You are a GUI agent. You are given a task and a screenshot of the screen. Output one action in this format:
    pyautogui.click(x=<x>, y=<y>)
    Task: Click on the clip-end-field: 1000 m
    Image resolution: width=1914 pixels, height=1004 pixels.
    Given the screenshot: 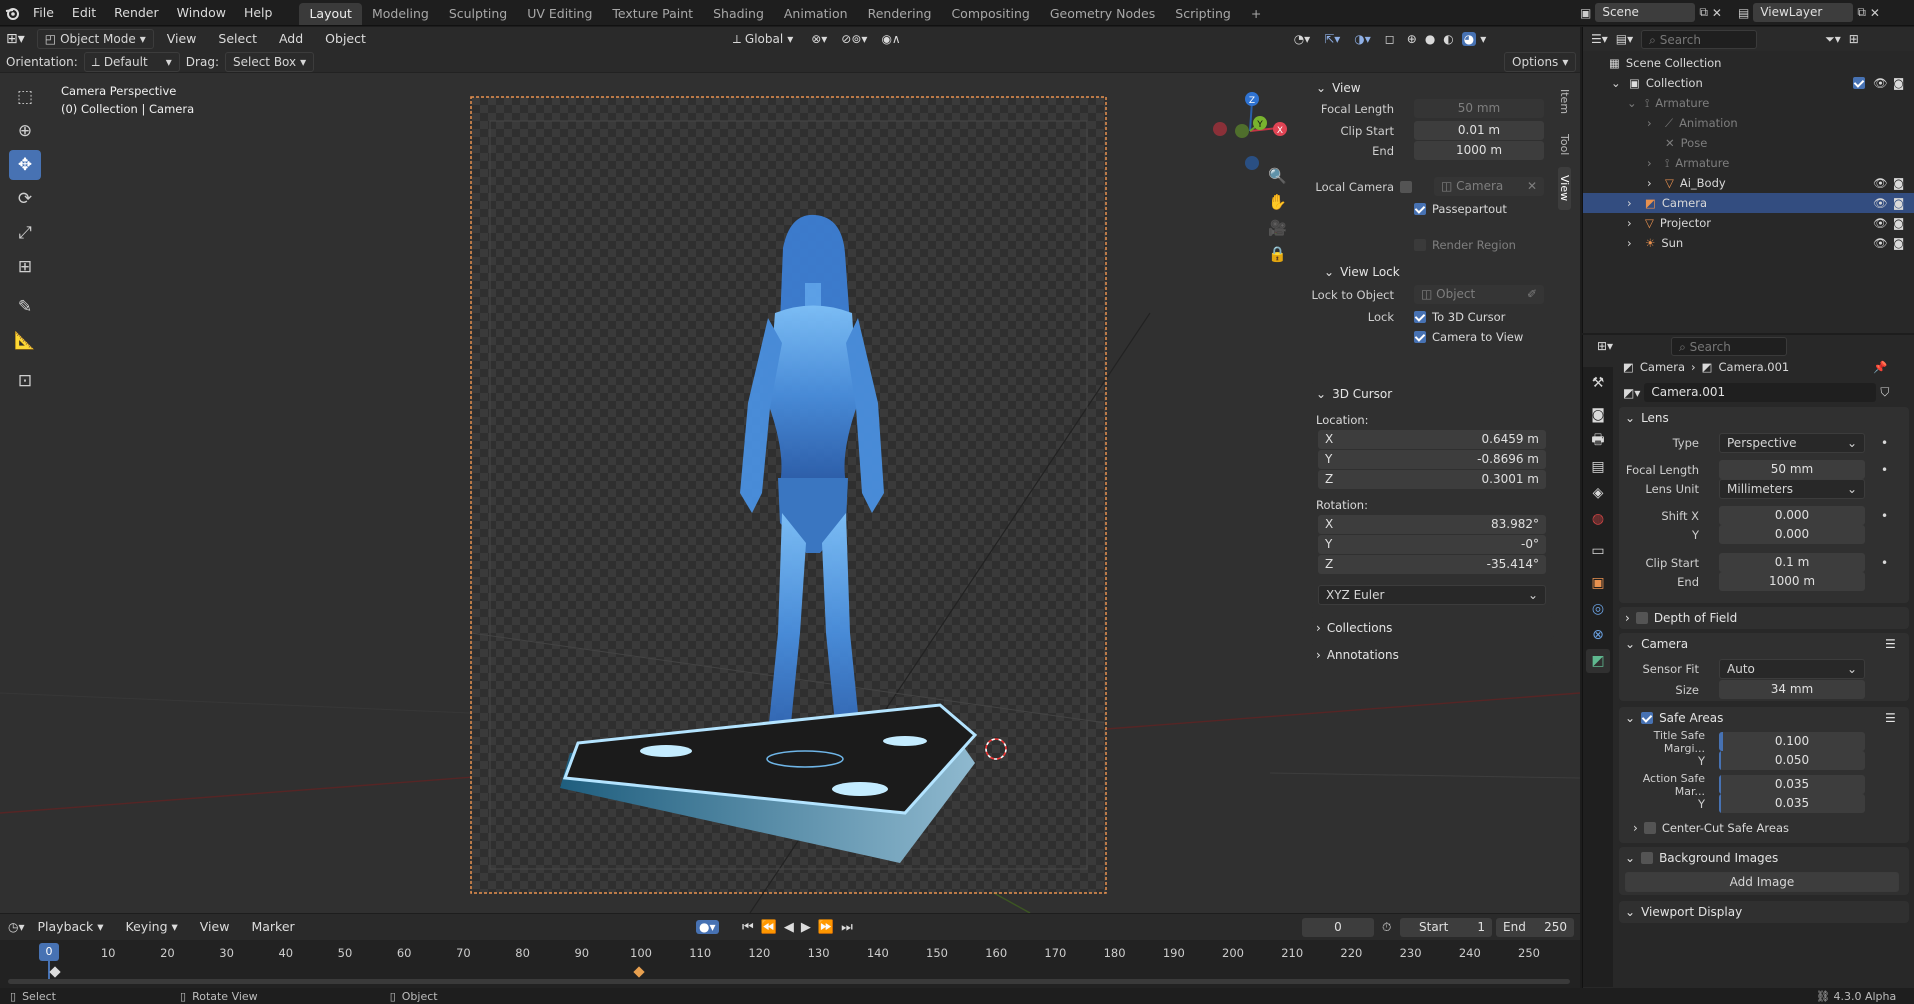 What is the action you would take?
    pyautogui.click(x=1792, y=581)
    